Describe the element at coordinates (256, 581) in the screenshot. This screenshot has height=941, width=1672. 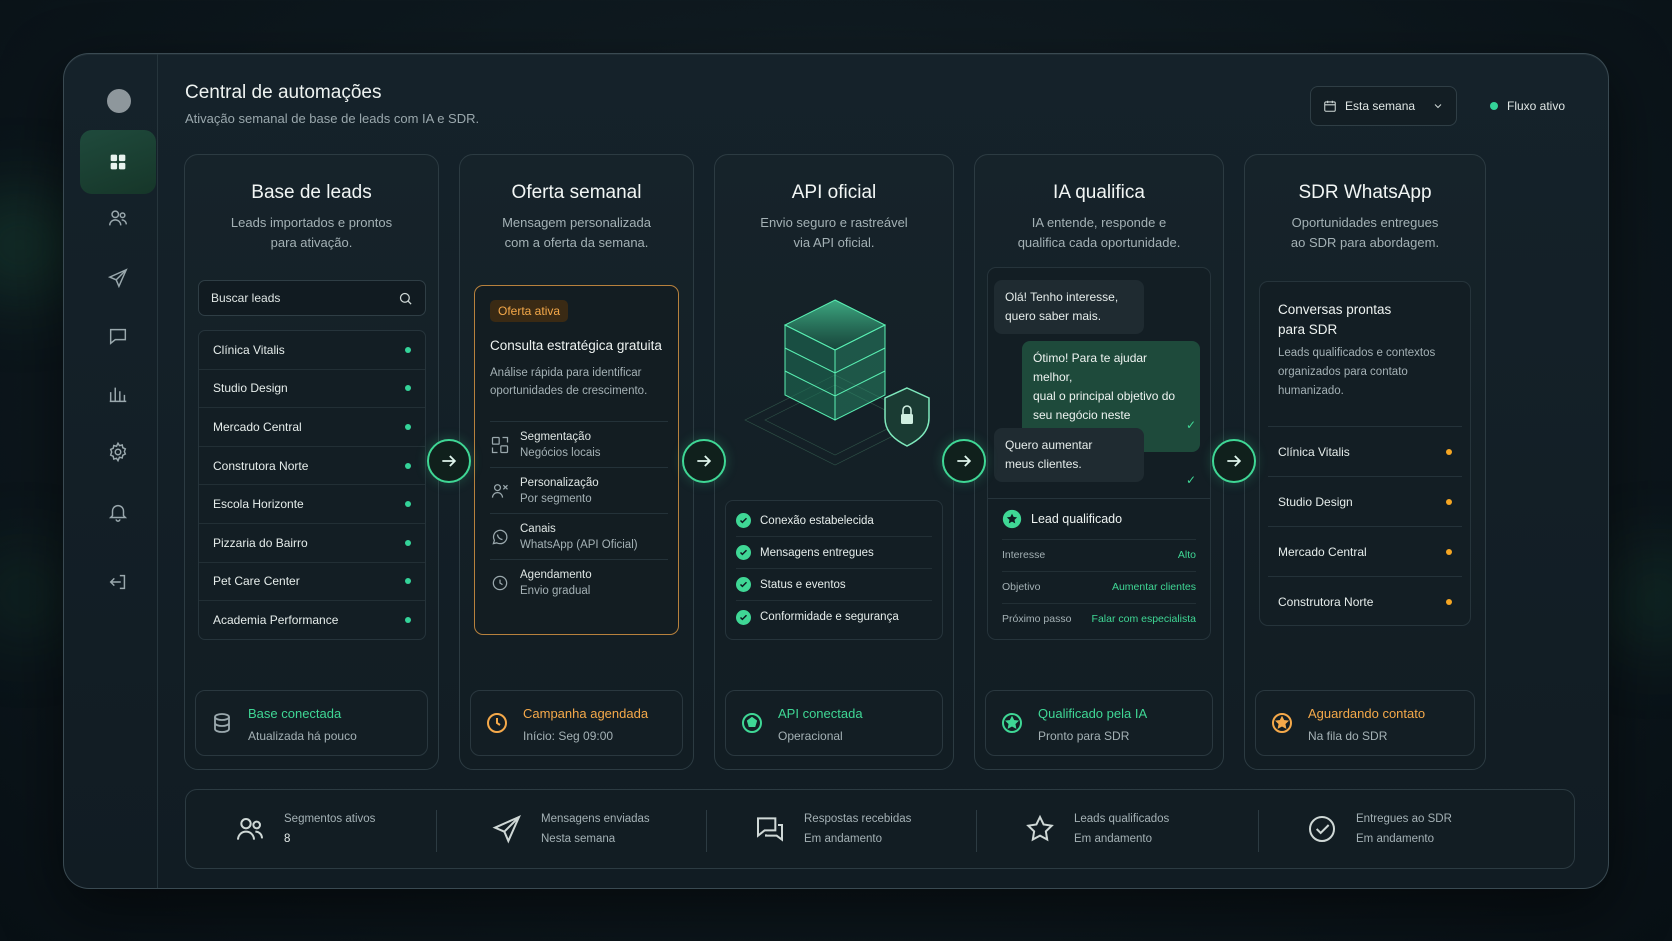
I see `lead-name: Pet Care Center` at that location.